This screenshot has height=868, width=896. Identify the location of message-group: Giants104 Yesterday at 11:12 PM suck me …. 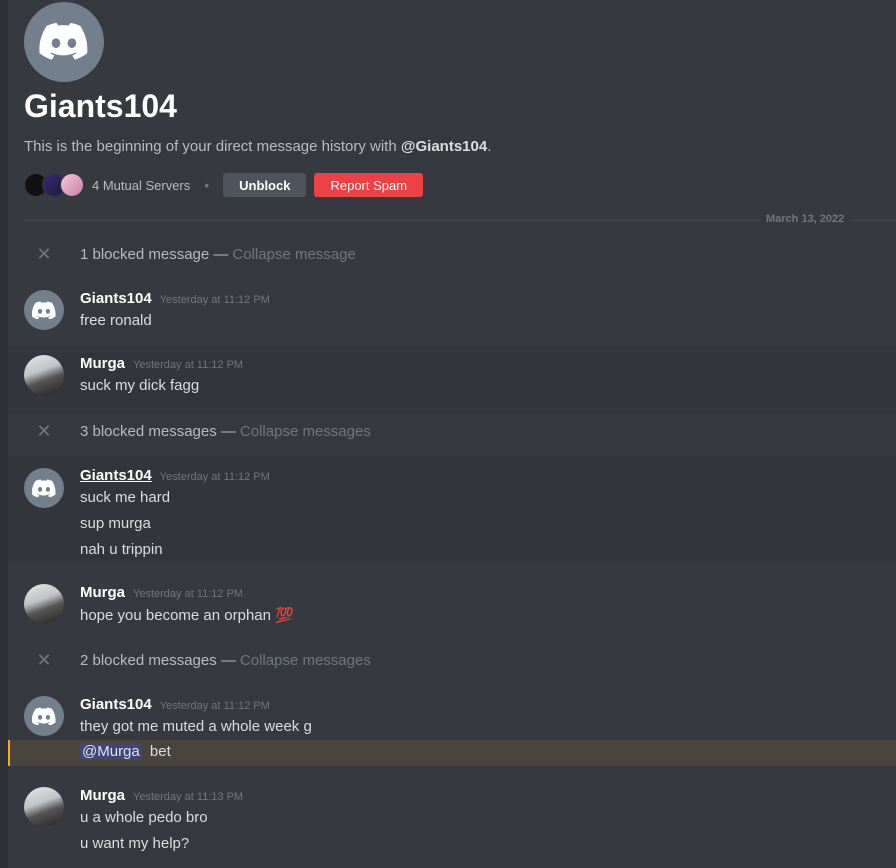
(452, 509).